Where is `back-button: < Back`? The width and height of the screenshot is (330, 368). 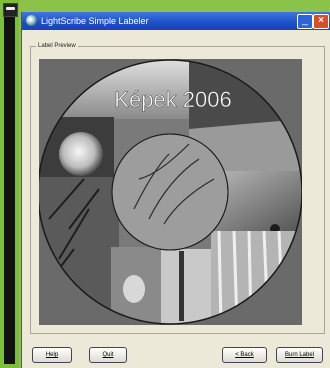
back-button: < Back is located at coordinates (244, 355).